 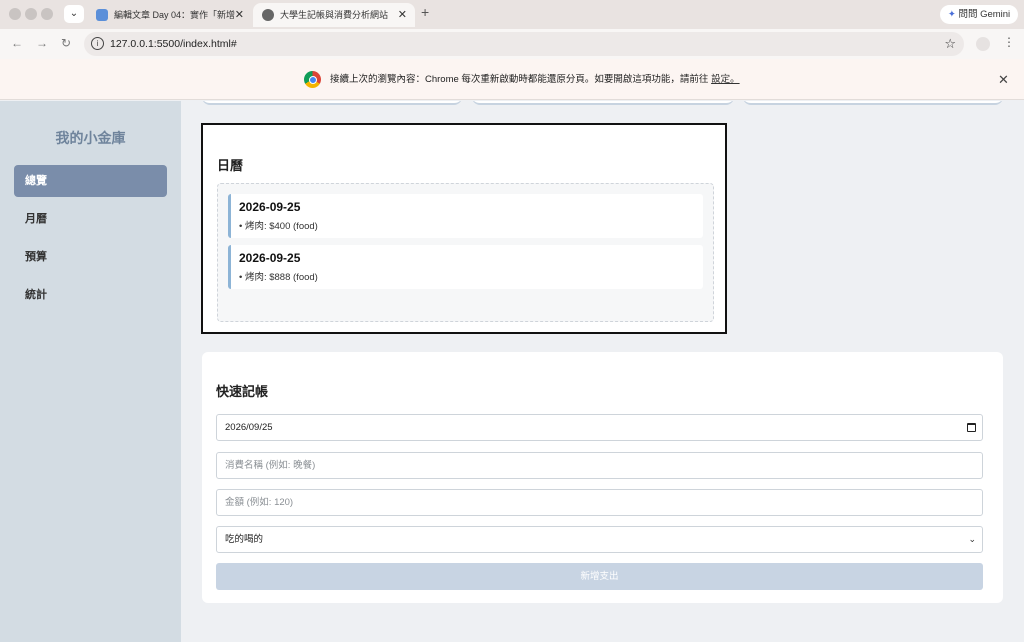 I want to click on window-maximize-control, so click(x=47, y=14).